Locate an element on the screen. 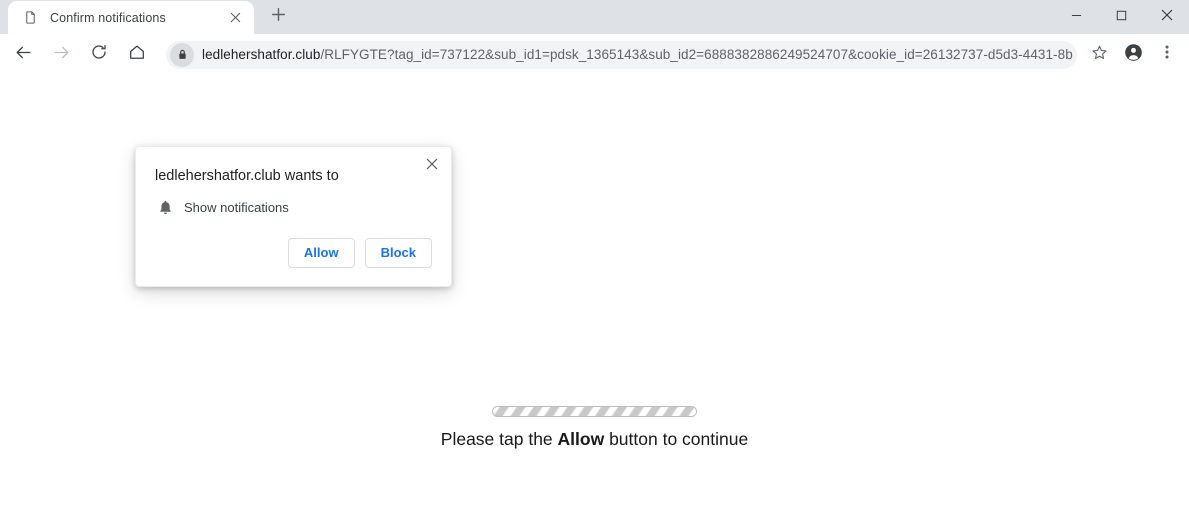  url-host: ledlehershatfor.club is located at coordinates (261, 54).